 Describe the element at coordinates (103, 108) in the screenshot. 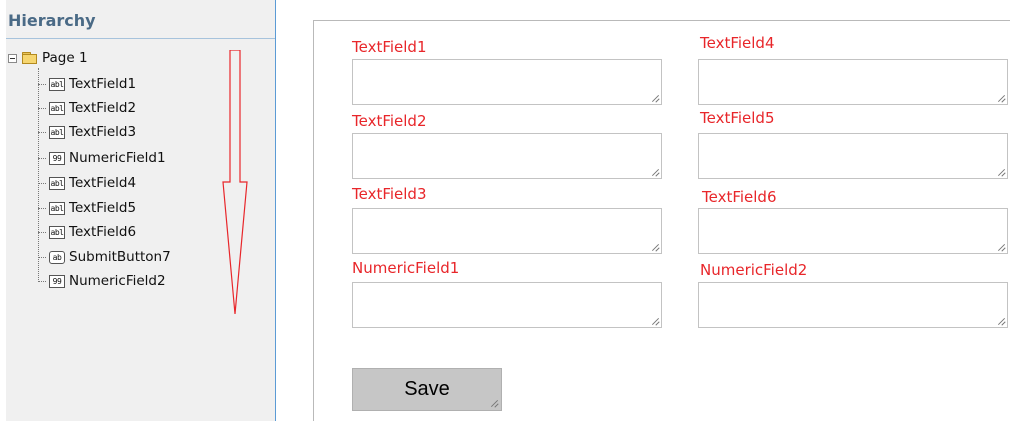

I see `tree-node-label: TextField2` at that location.